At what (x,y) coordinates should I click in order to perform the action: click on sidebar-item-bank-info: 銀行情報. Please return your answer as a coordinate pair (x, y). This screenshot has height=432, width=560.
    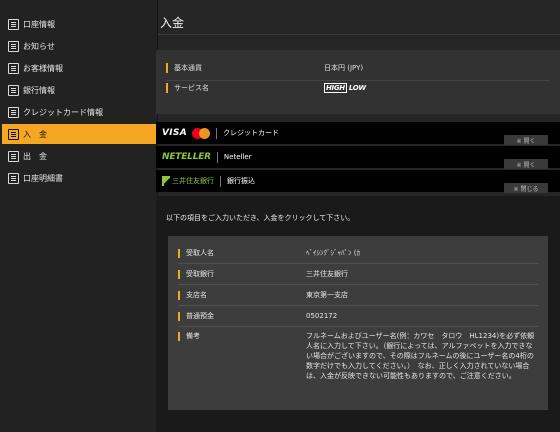
    Looking at the image, I should click on (79, 90).